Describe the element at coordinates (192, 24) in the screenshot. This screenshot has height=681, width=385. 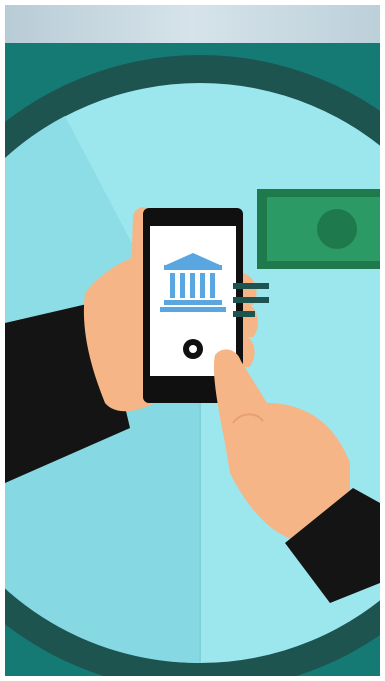
I see `top-banner-strip` at that location.